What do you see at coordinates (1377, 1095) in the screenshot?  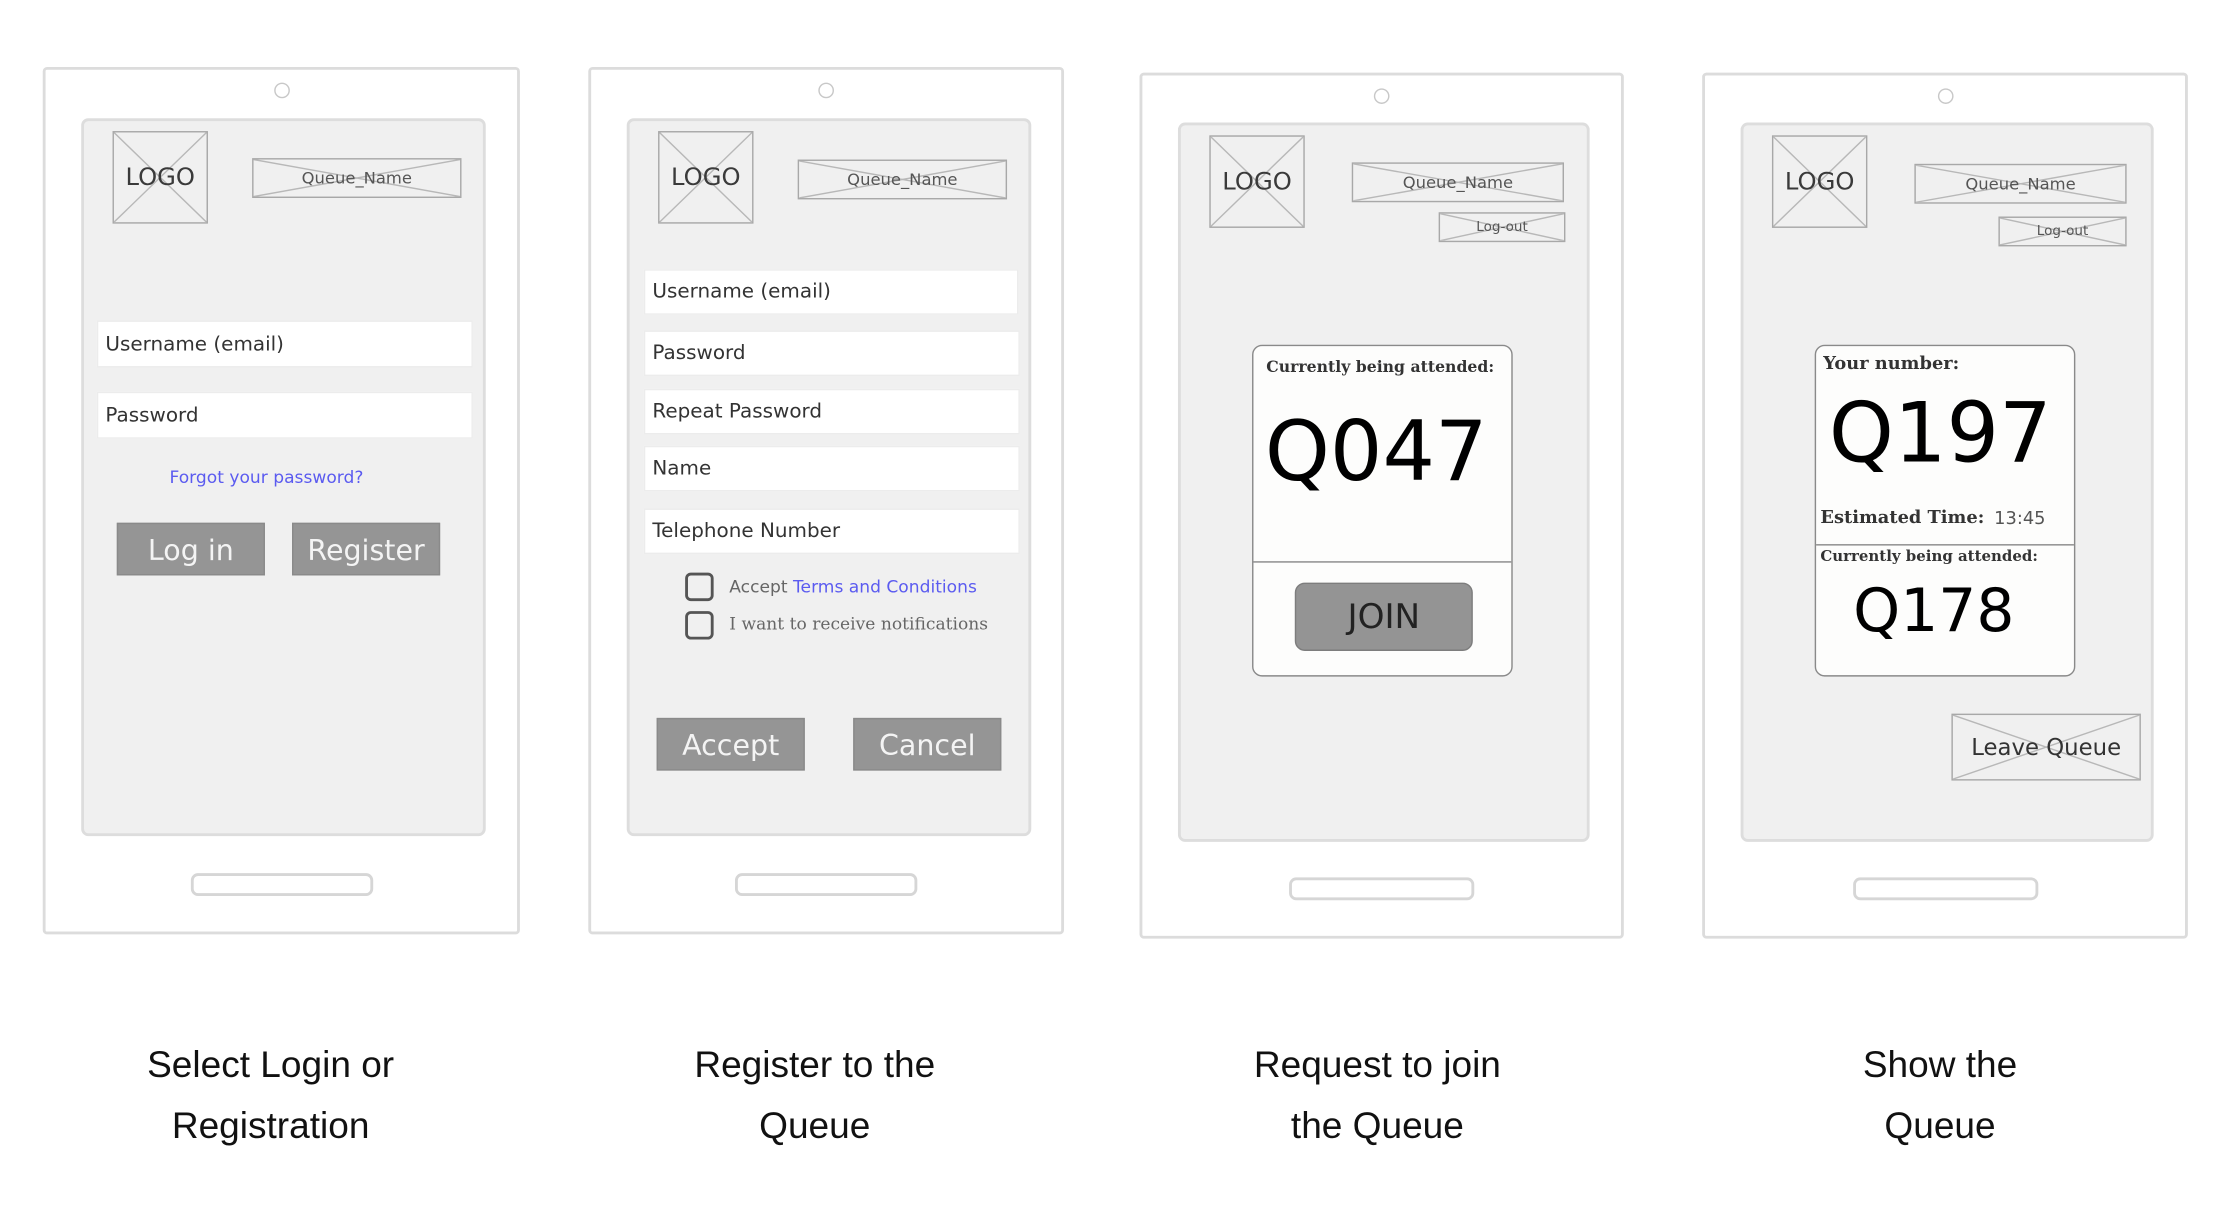 I see `caption-join: Request to join the Queue` at bounding box center [1377, 1095].